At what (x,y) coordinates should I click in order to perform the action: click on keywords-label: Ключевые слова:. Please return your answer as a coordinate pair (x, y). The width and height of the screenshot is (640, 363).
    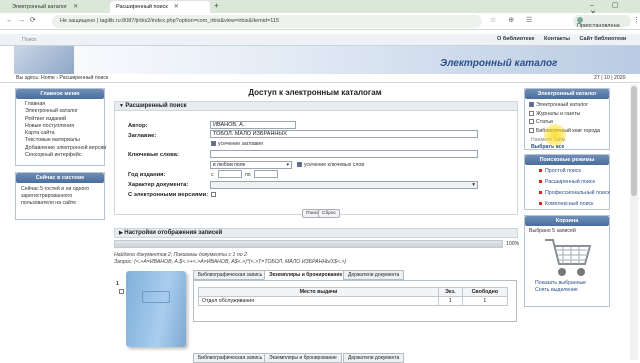
    Looking at the image, I should click on (153, 155).